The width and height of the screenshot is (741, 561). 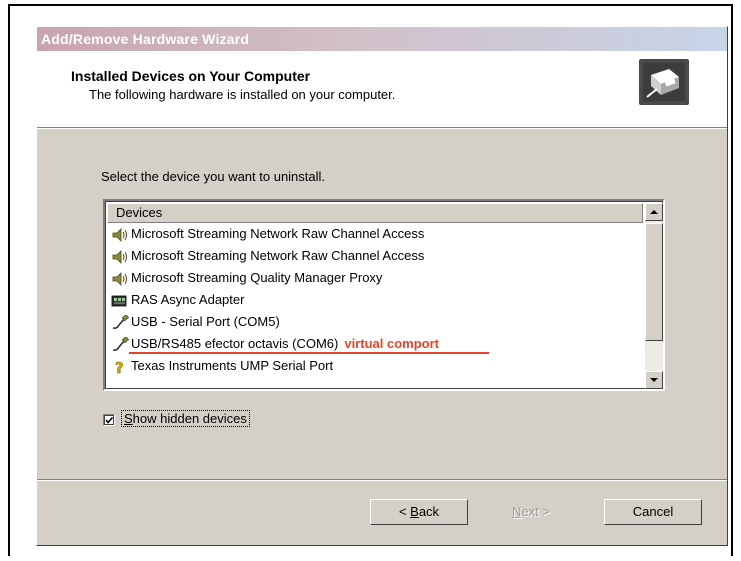 I want to click on hardware-wizard-icon, so click(x=664, y=82).